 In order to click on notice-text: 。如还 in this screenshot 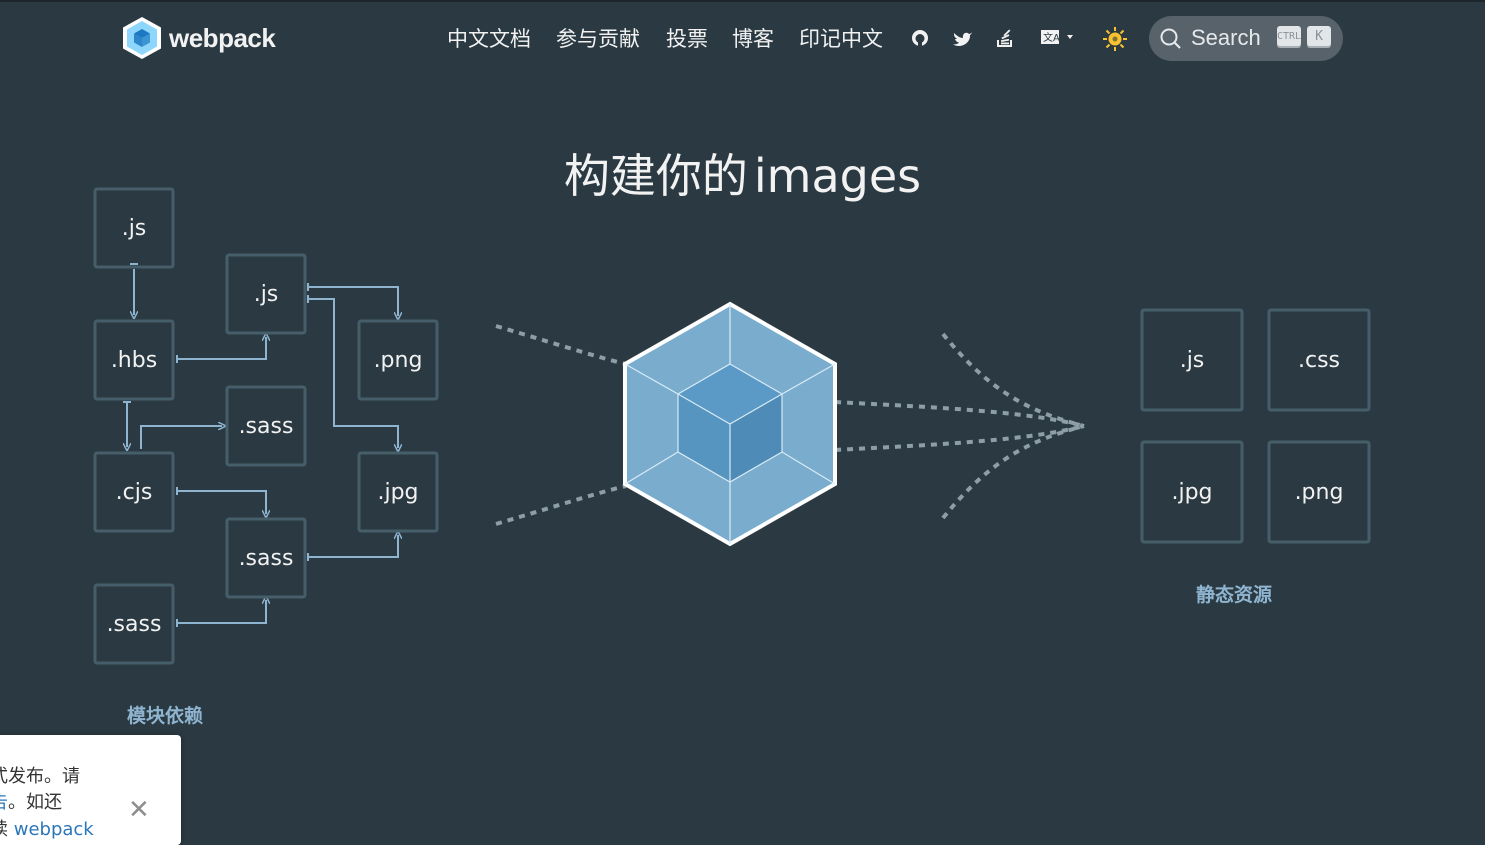, I will do `click(35, 802)`.